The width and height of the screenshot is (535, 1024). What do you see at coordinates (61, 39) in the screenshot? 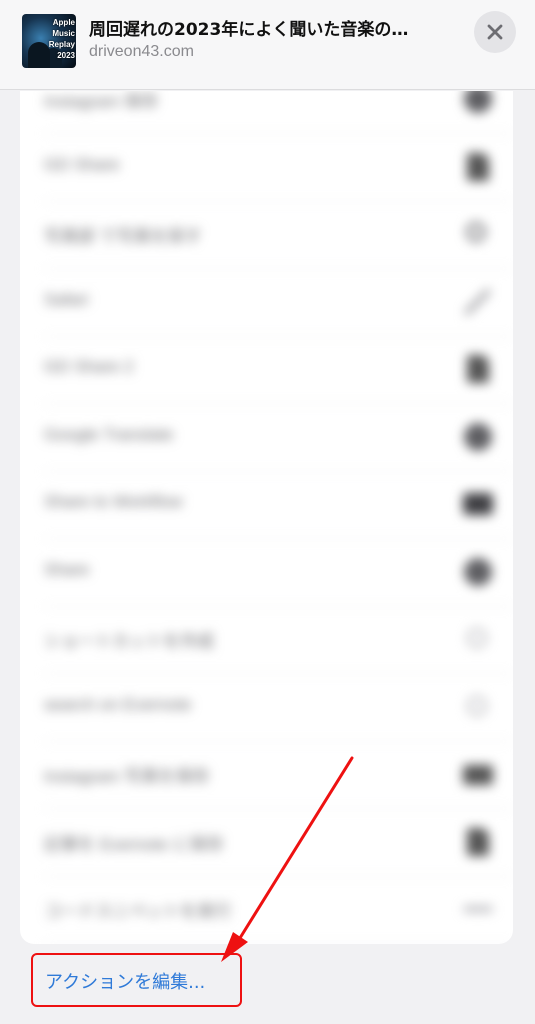
I see `thumbnail-text: Apple Music Replay 2023` at bounding box center [61, 39].